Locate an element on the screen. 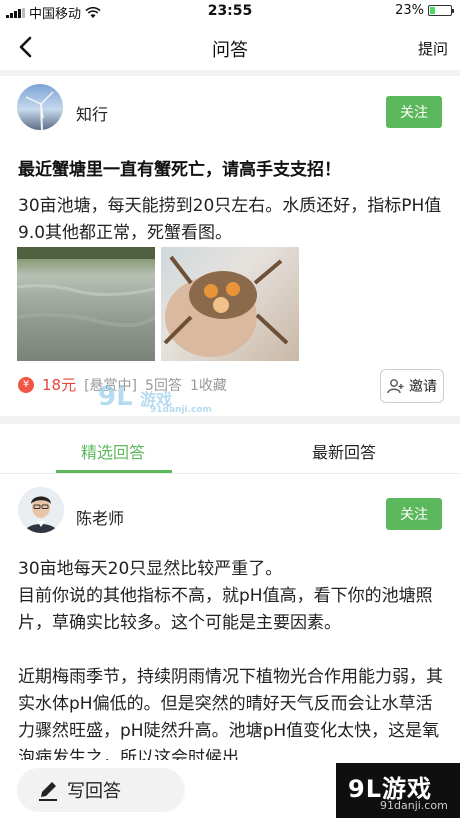  write-answer-button: 写回答 is located at coordinates (101, 790).